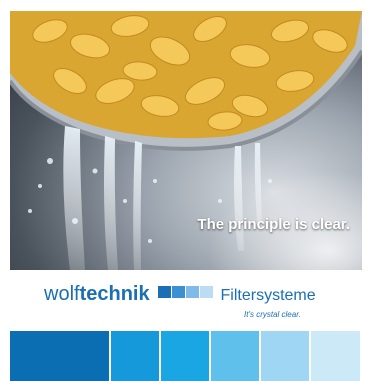 The width and height of the screenshot is (373, 381). I want to click on brand-name-technik: technik, so click(114, 294).